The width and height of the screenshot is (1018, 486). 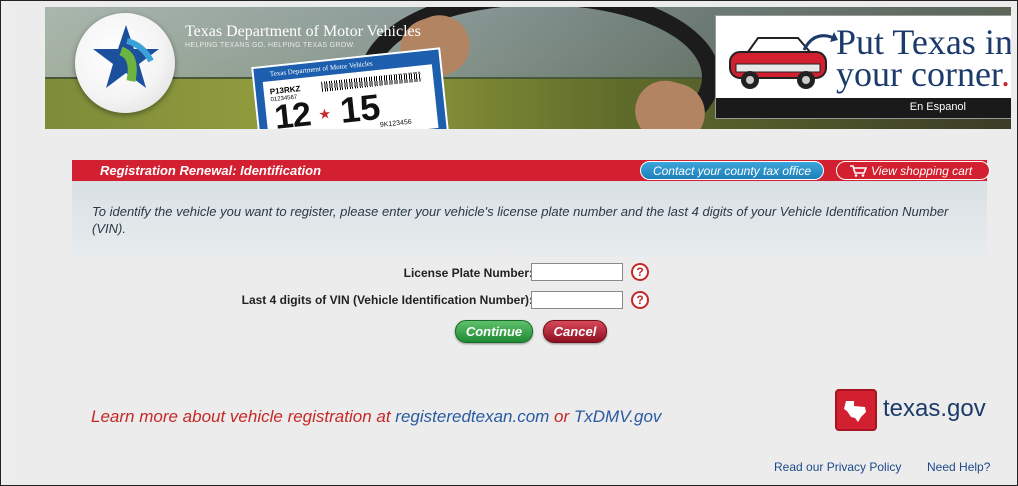 I want to click on texas-gov-logo: texas.gov, so click(x=911, y=411).